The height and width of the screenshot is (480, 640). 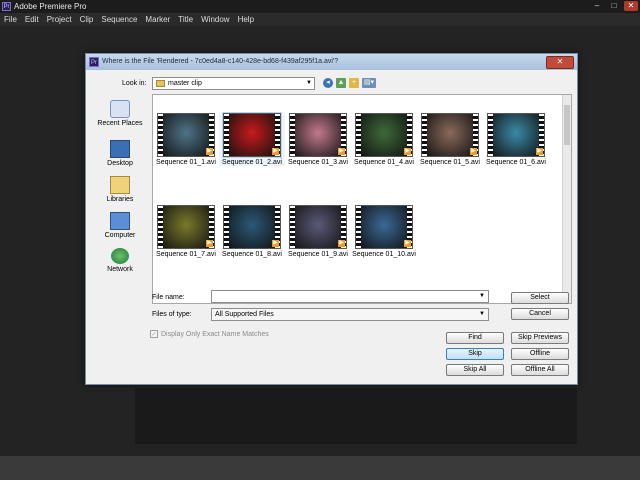 What do you see at coordinates (328, 83) in the screenshot?
I see `back-button: ◂` at bounding box center [328, 83].